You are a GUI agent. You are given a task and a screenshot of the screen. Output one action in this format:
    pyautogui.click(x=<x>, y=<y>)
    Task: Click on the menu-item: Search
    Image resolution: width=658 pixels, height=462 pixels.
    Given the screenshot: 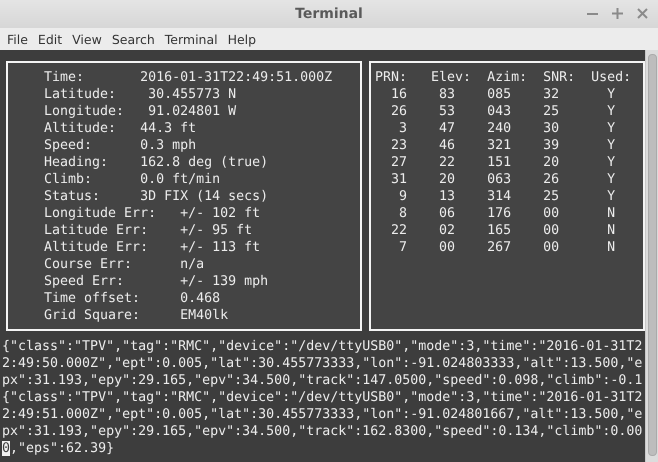 What is the action you would take?
    pyautogui.click(x=133, y=39)
    